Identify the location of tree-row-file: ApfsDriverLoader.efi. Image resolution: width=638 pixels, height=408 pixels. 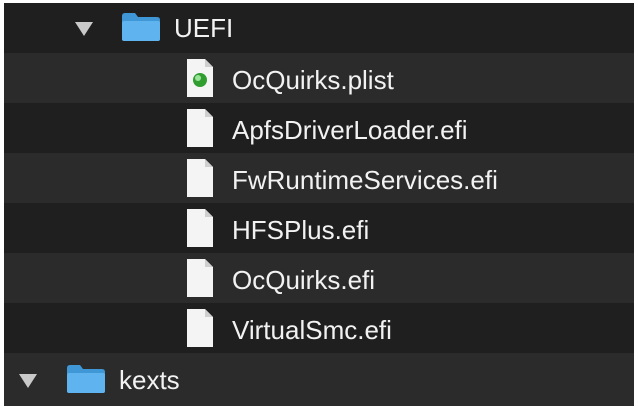
(319, 128).